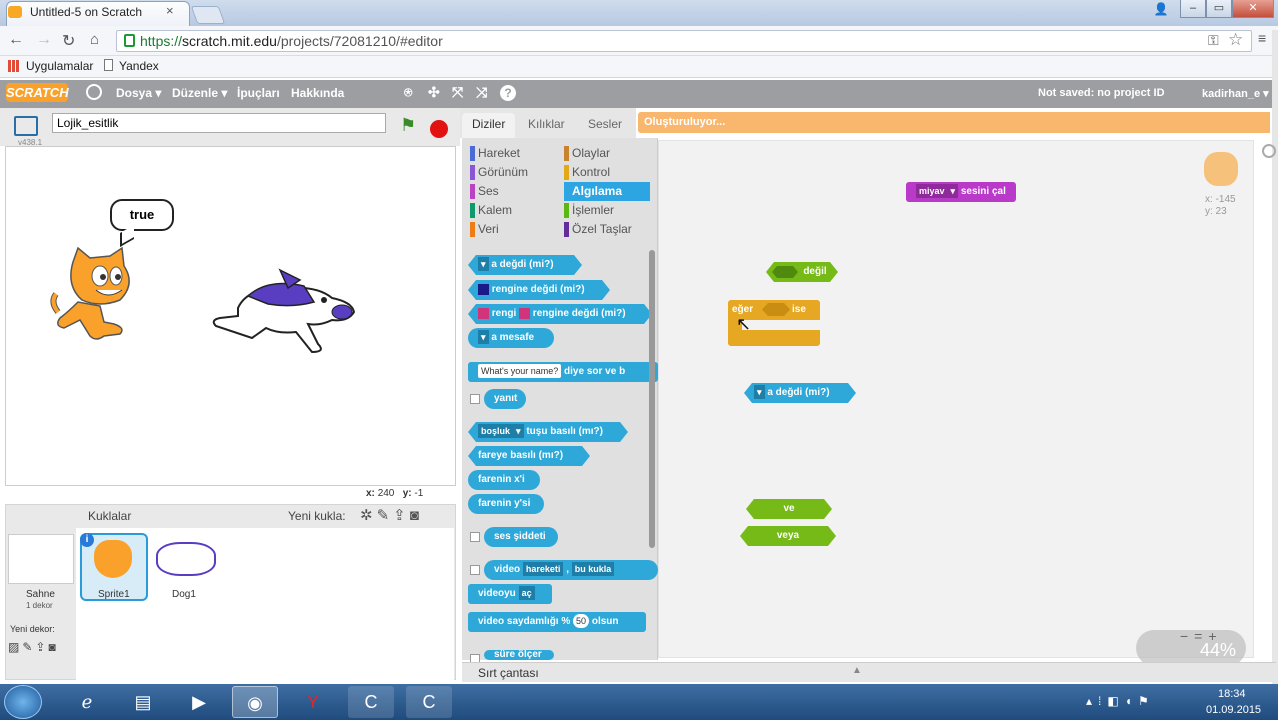  What do you see at coordinates (283, 312) in the screenshot?
I see `dog-sprite` at bounding box center [283, 312].